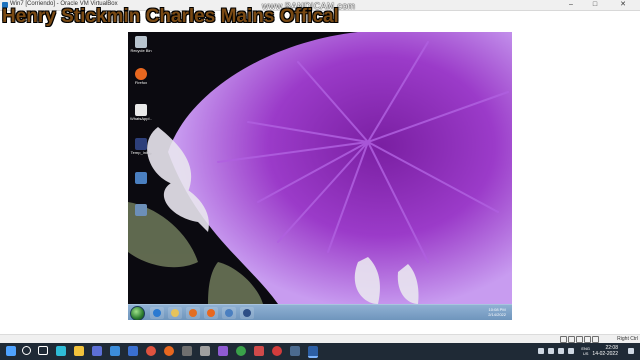 The height and width of the screenshot is (360, 640). What do you see at coordinates (605, 354) in the screenshot?
I see `host-date: 14-02-2022` at bounding box center [605, 354].